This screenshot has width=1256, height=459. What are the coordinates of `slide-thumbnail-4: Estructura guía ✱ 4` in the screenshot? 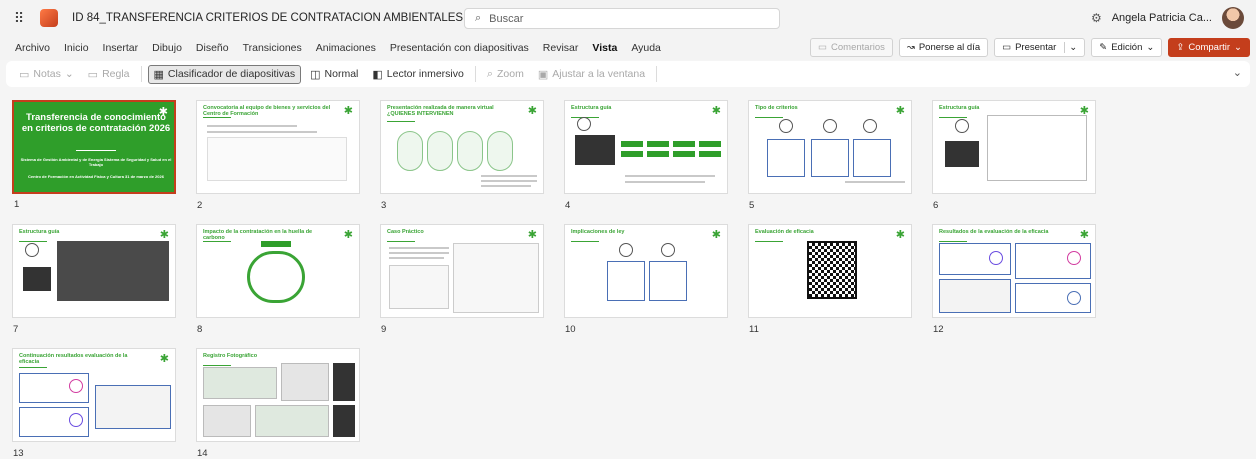 It's located at (646, 155).